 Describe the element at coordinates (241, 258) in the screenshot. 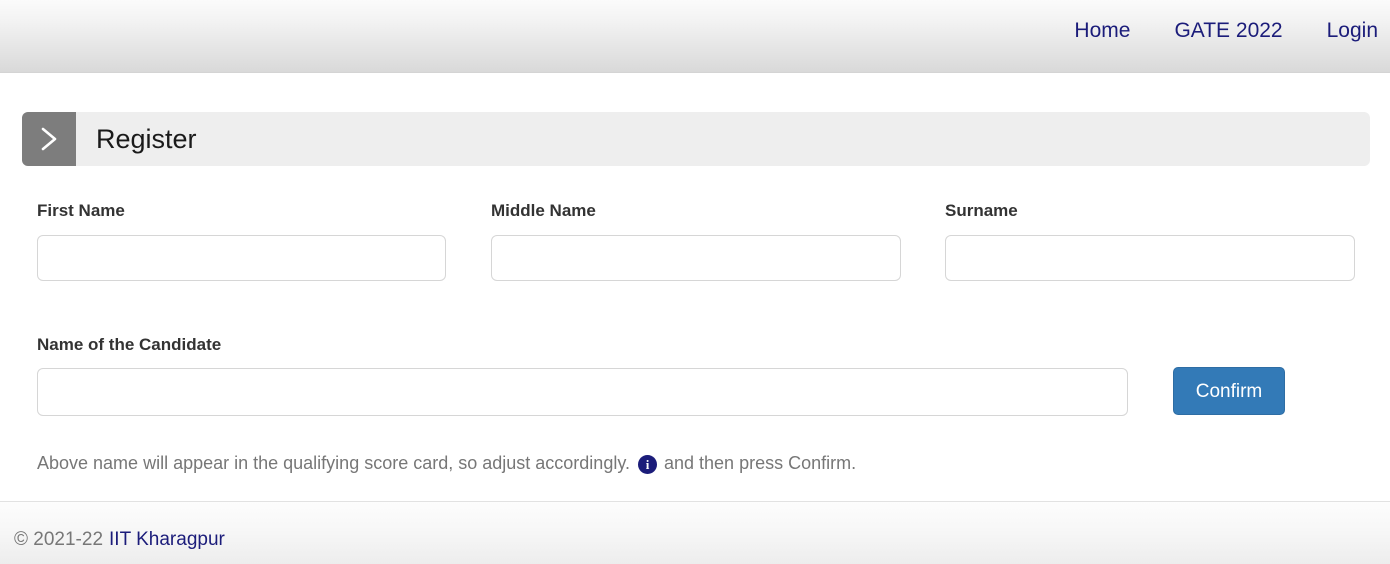

I see `first-name-input` at that location.